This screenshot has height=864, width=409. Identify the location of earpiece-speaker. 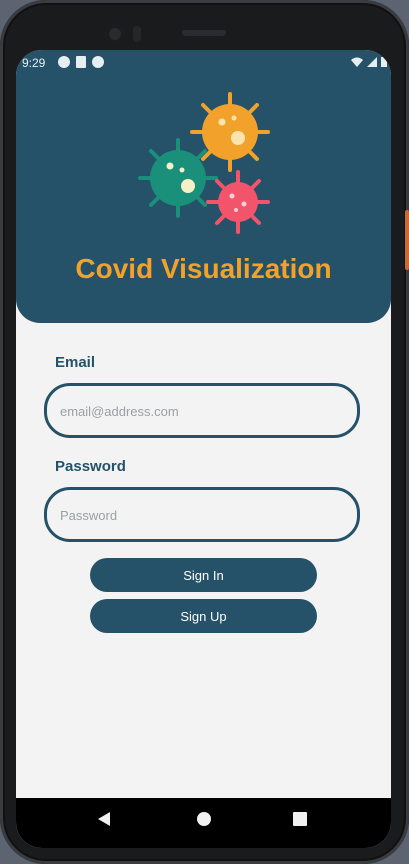
(204, 33).